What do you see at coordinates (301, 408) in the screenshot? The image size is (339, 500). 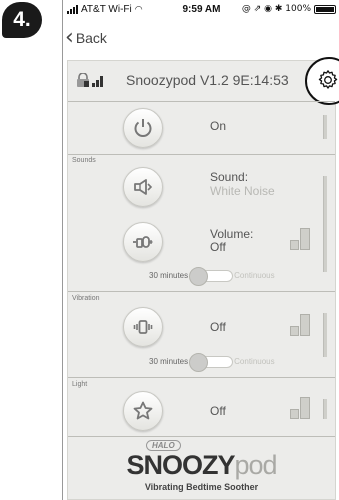 I see `light-level-indicator` at bounding box center [301, 408].